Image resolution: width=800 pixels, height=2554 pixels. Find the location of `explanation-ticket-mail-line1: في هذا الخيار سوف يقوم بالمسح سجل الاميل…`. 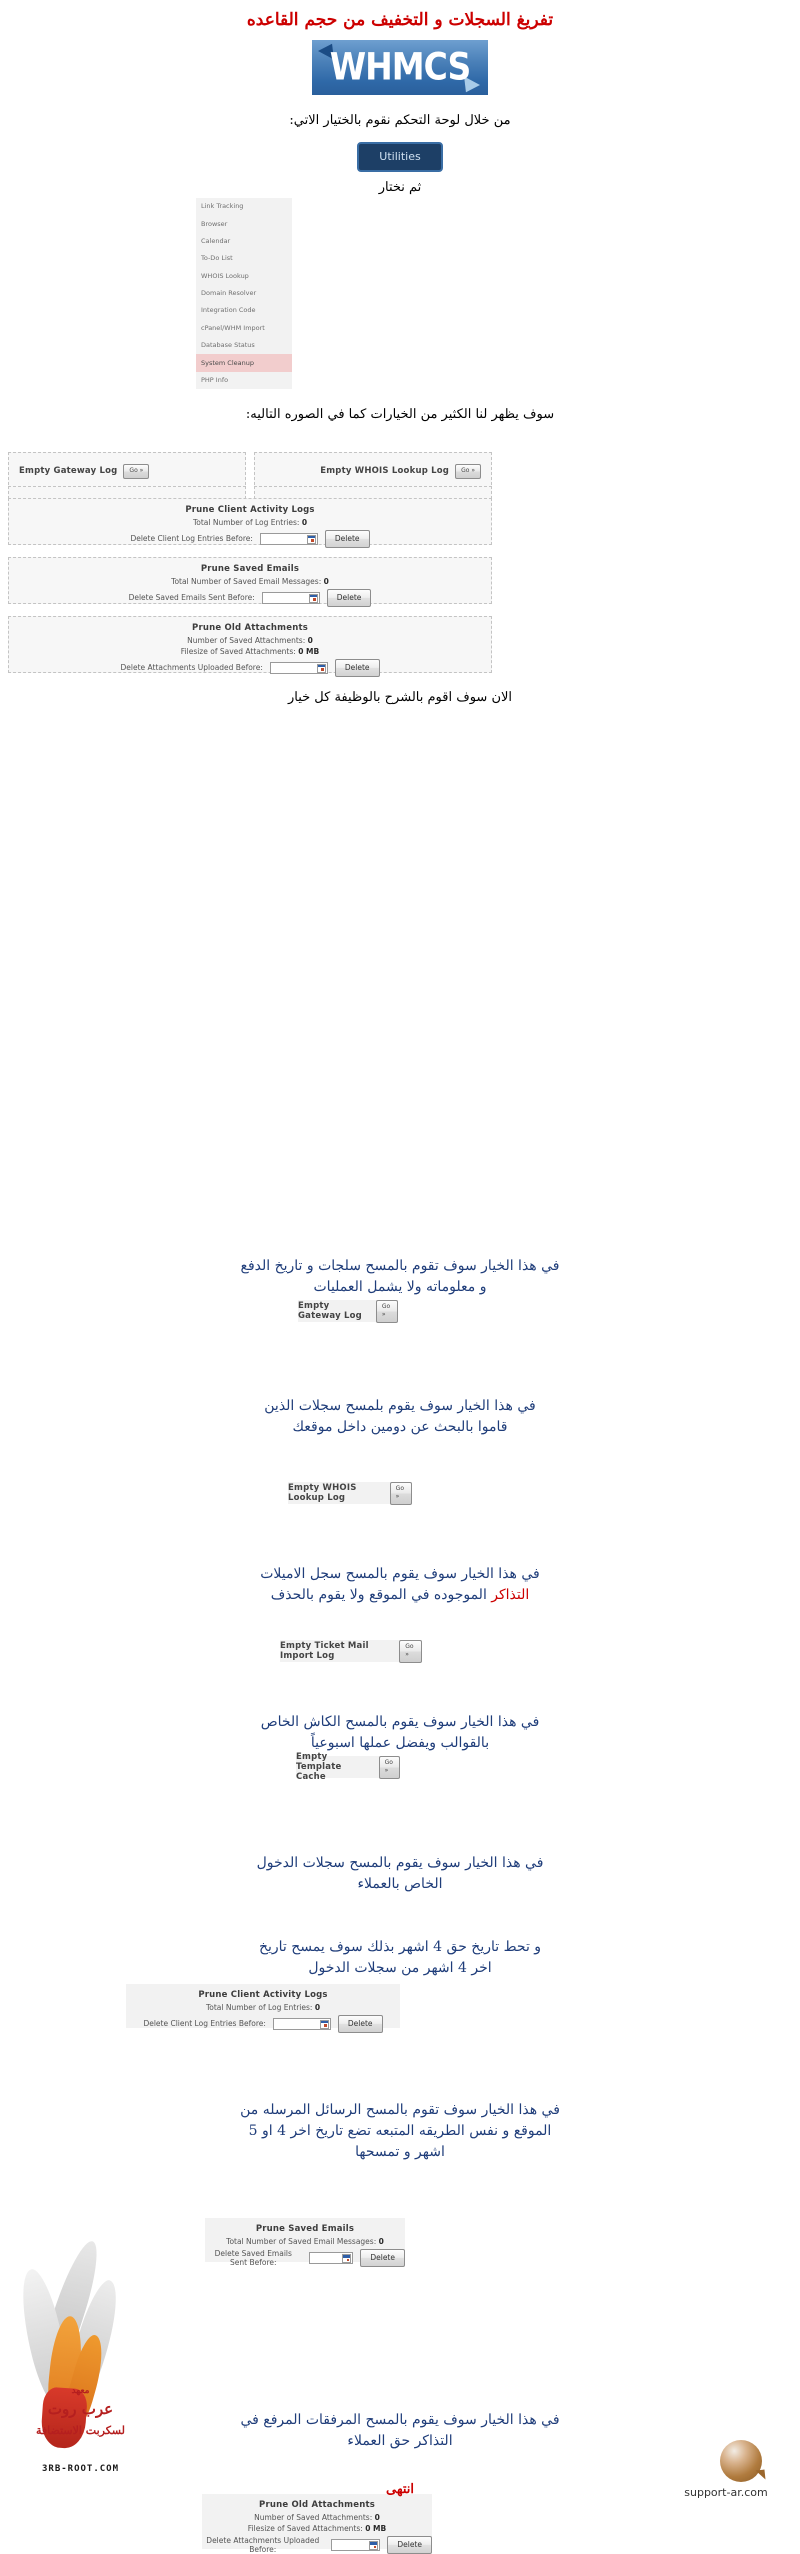

explanation-ticket-mail-line1: في هذا الخيار سوف يقوم بالمسح سجل الاميل… is located at coordinates (400, 1574).